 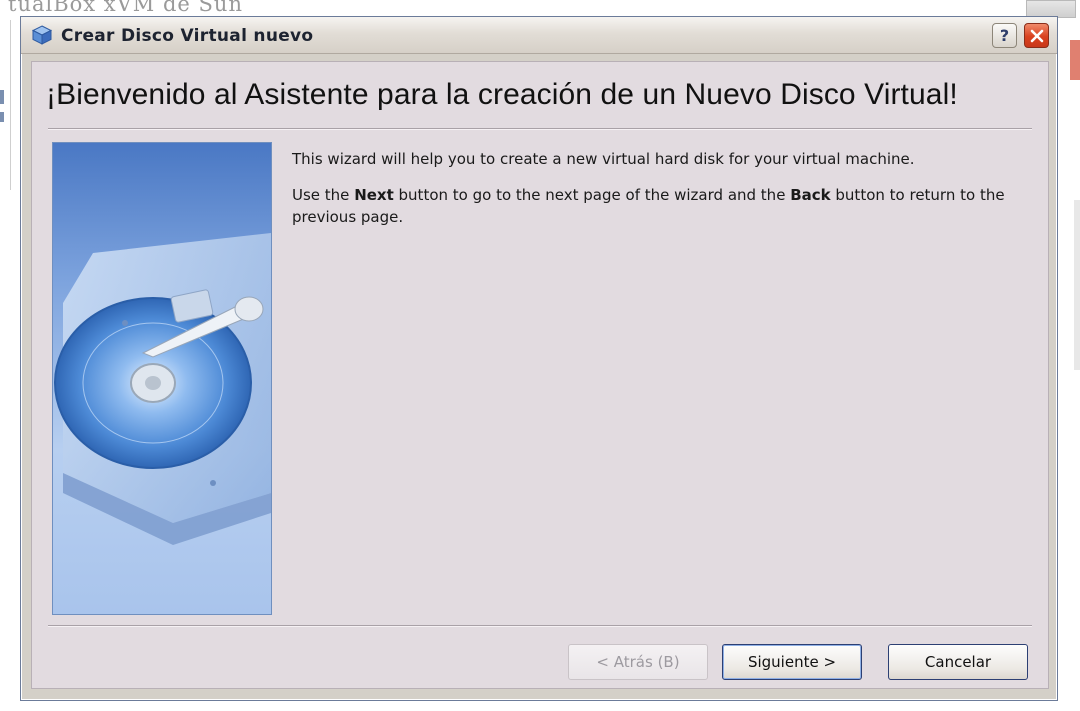 I want to click on background-window-scroll, so click(x=1077, y=285).